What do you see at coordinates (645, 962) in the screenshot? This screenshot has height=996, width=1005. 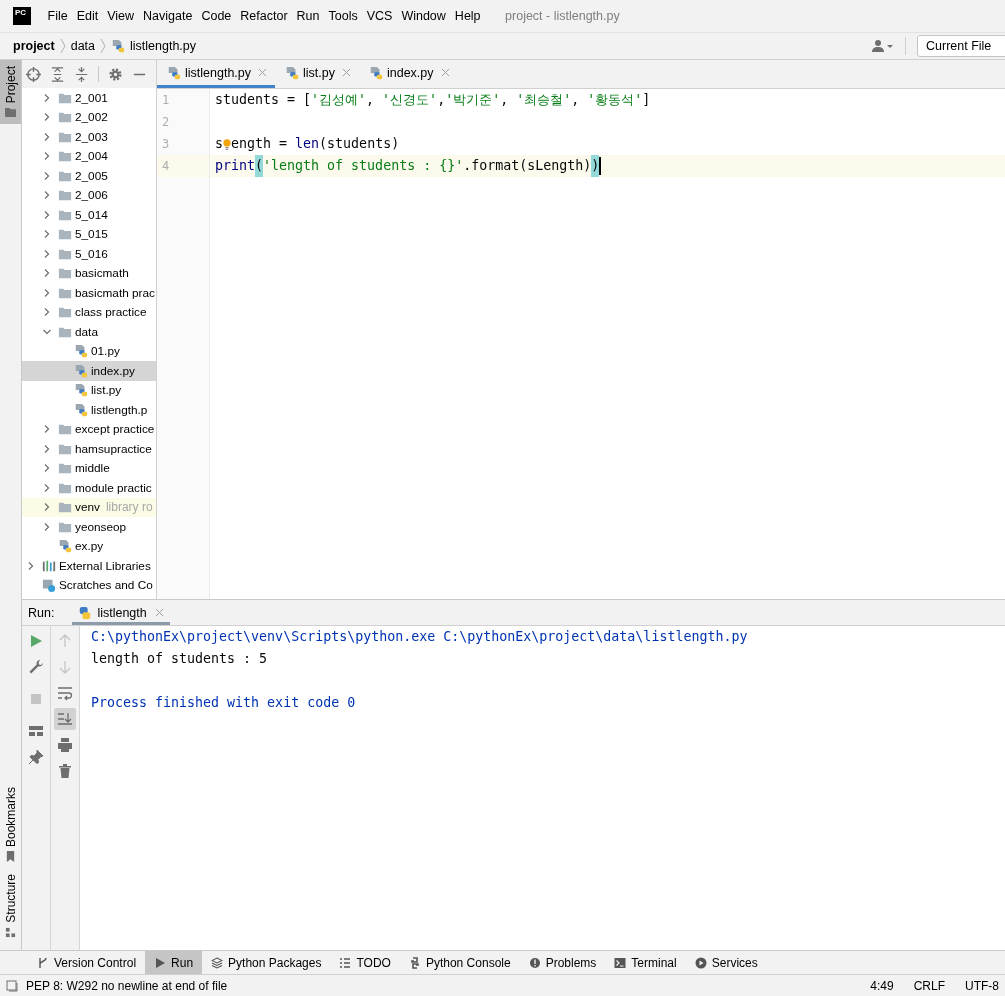 I see `tool-window-button: Terminal` at bounding box center [645, 962].